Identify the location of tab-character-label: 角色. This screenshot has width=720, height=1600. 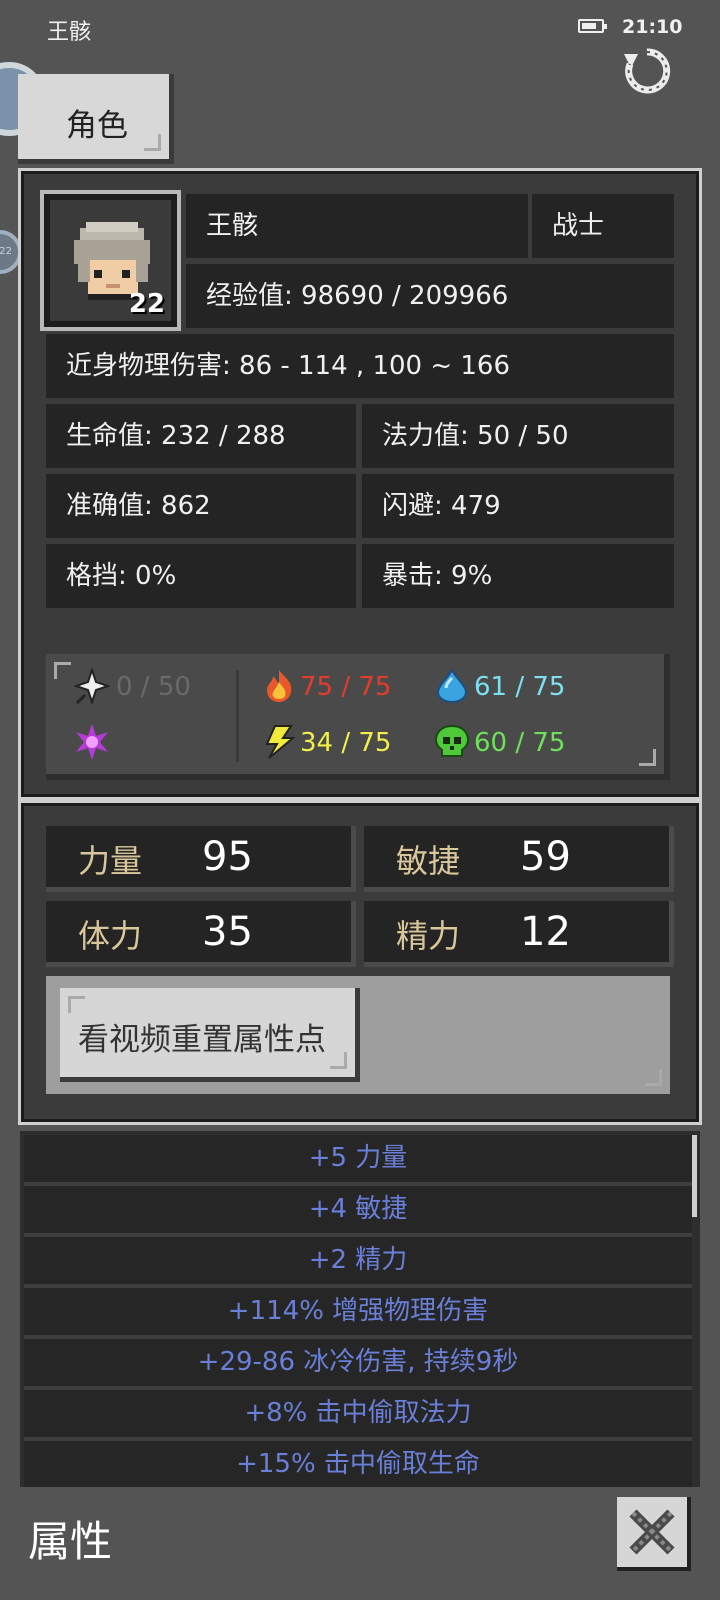
(97, 126).